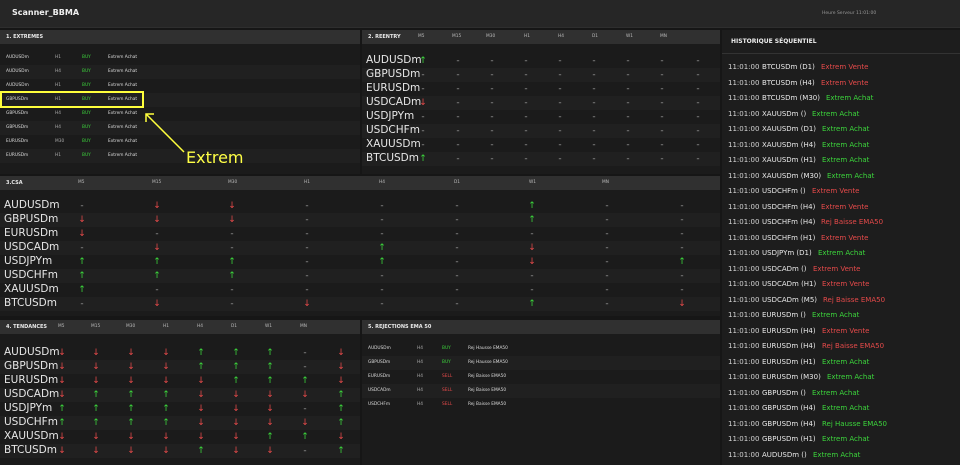 This screenshot has height=465, width=960. What do you see at coordinates (360, 304) in the screenshot?
I see `symbol-row: BTCUSDm - ↓ - ↓ - - ↑ - ↓` at bounding box center [360, 304].